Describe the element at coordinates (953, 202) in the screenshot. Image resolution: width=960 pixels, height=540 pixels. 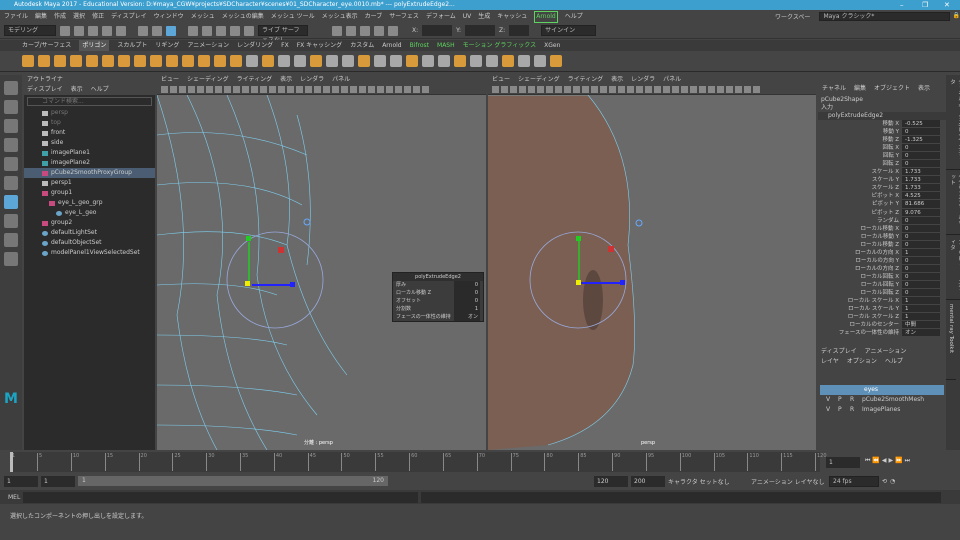
I see `side-tab: モデリング ツールキット` at that location.